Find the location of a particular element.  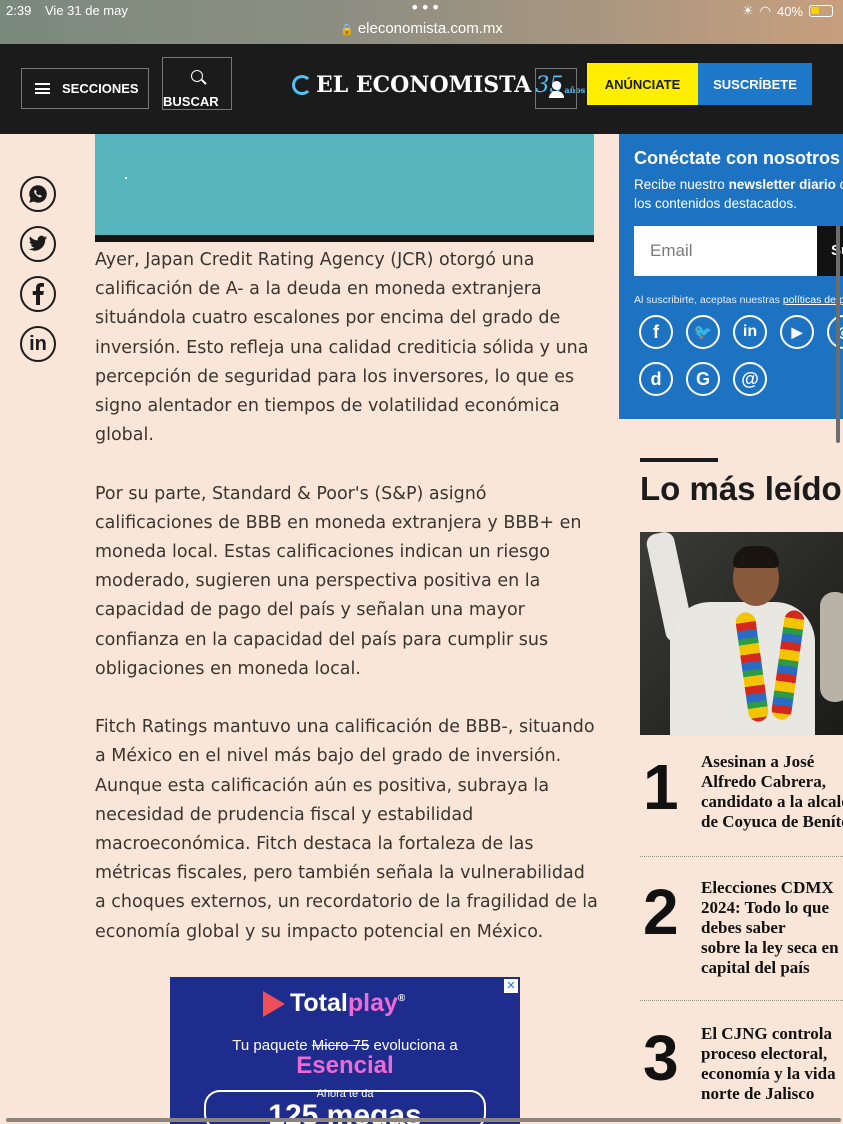

brightness-icon: ☀ is located at coordinates (747, 10).